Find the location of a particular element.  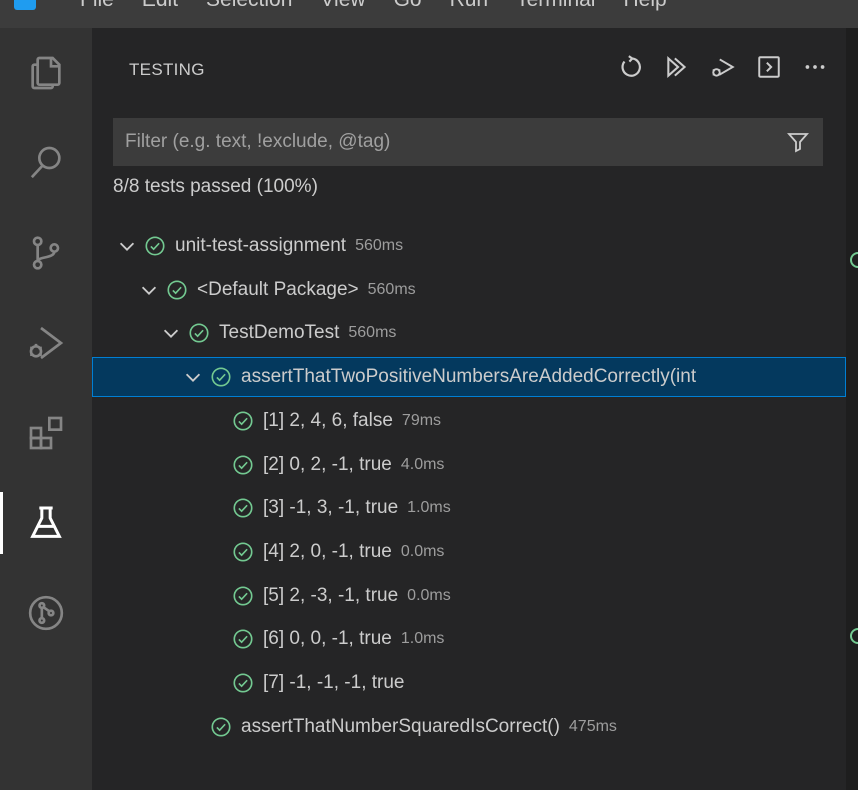

show-output-button is located at coordinates (769, 67).